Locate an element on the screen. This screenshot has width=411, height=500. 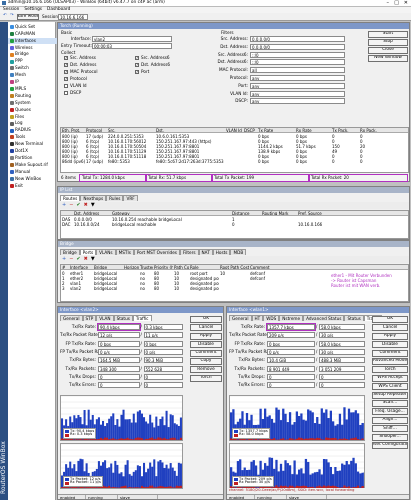
sidebar-item-mesh: Mesh is located at coordinates (35, 75).